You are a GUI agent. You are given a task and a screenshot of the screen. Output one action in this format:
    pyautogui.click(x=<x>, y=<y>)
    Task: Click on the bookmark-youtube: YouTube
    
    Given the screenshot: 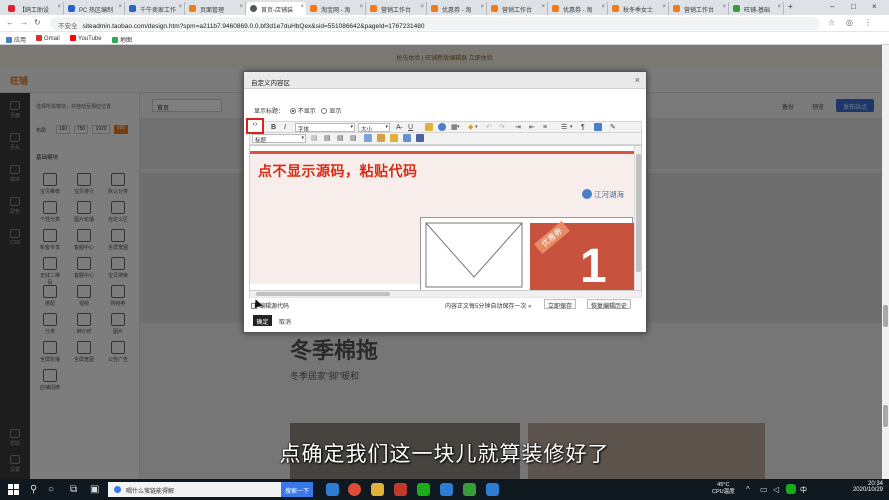 What is the action you would take?
    pyautogui.click(x=86, y=38)
    